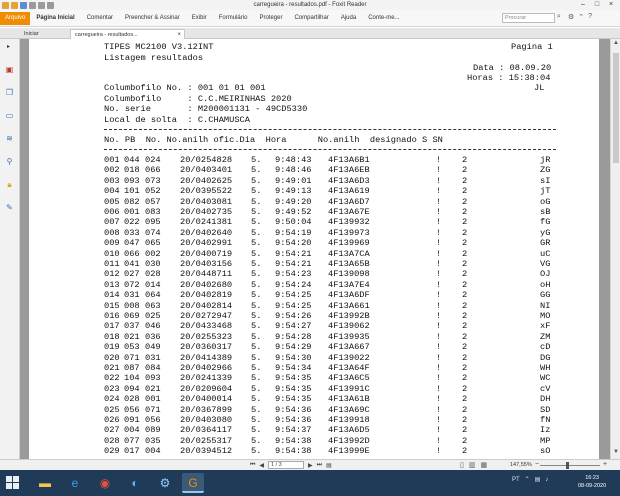  What do you see at coordinates (206, 222) in the screenshot?
I see `row-ring-official: 20/0241381` at bounding box center [206, 222].